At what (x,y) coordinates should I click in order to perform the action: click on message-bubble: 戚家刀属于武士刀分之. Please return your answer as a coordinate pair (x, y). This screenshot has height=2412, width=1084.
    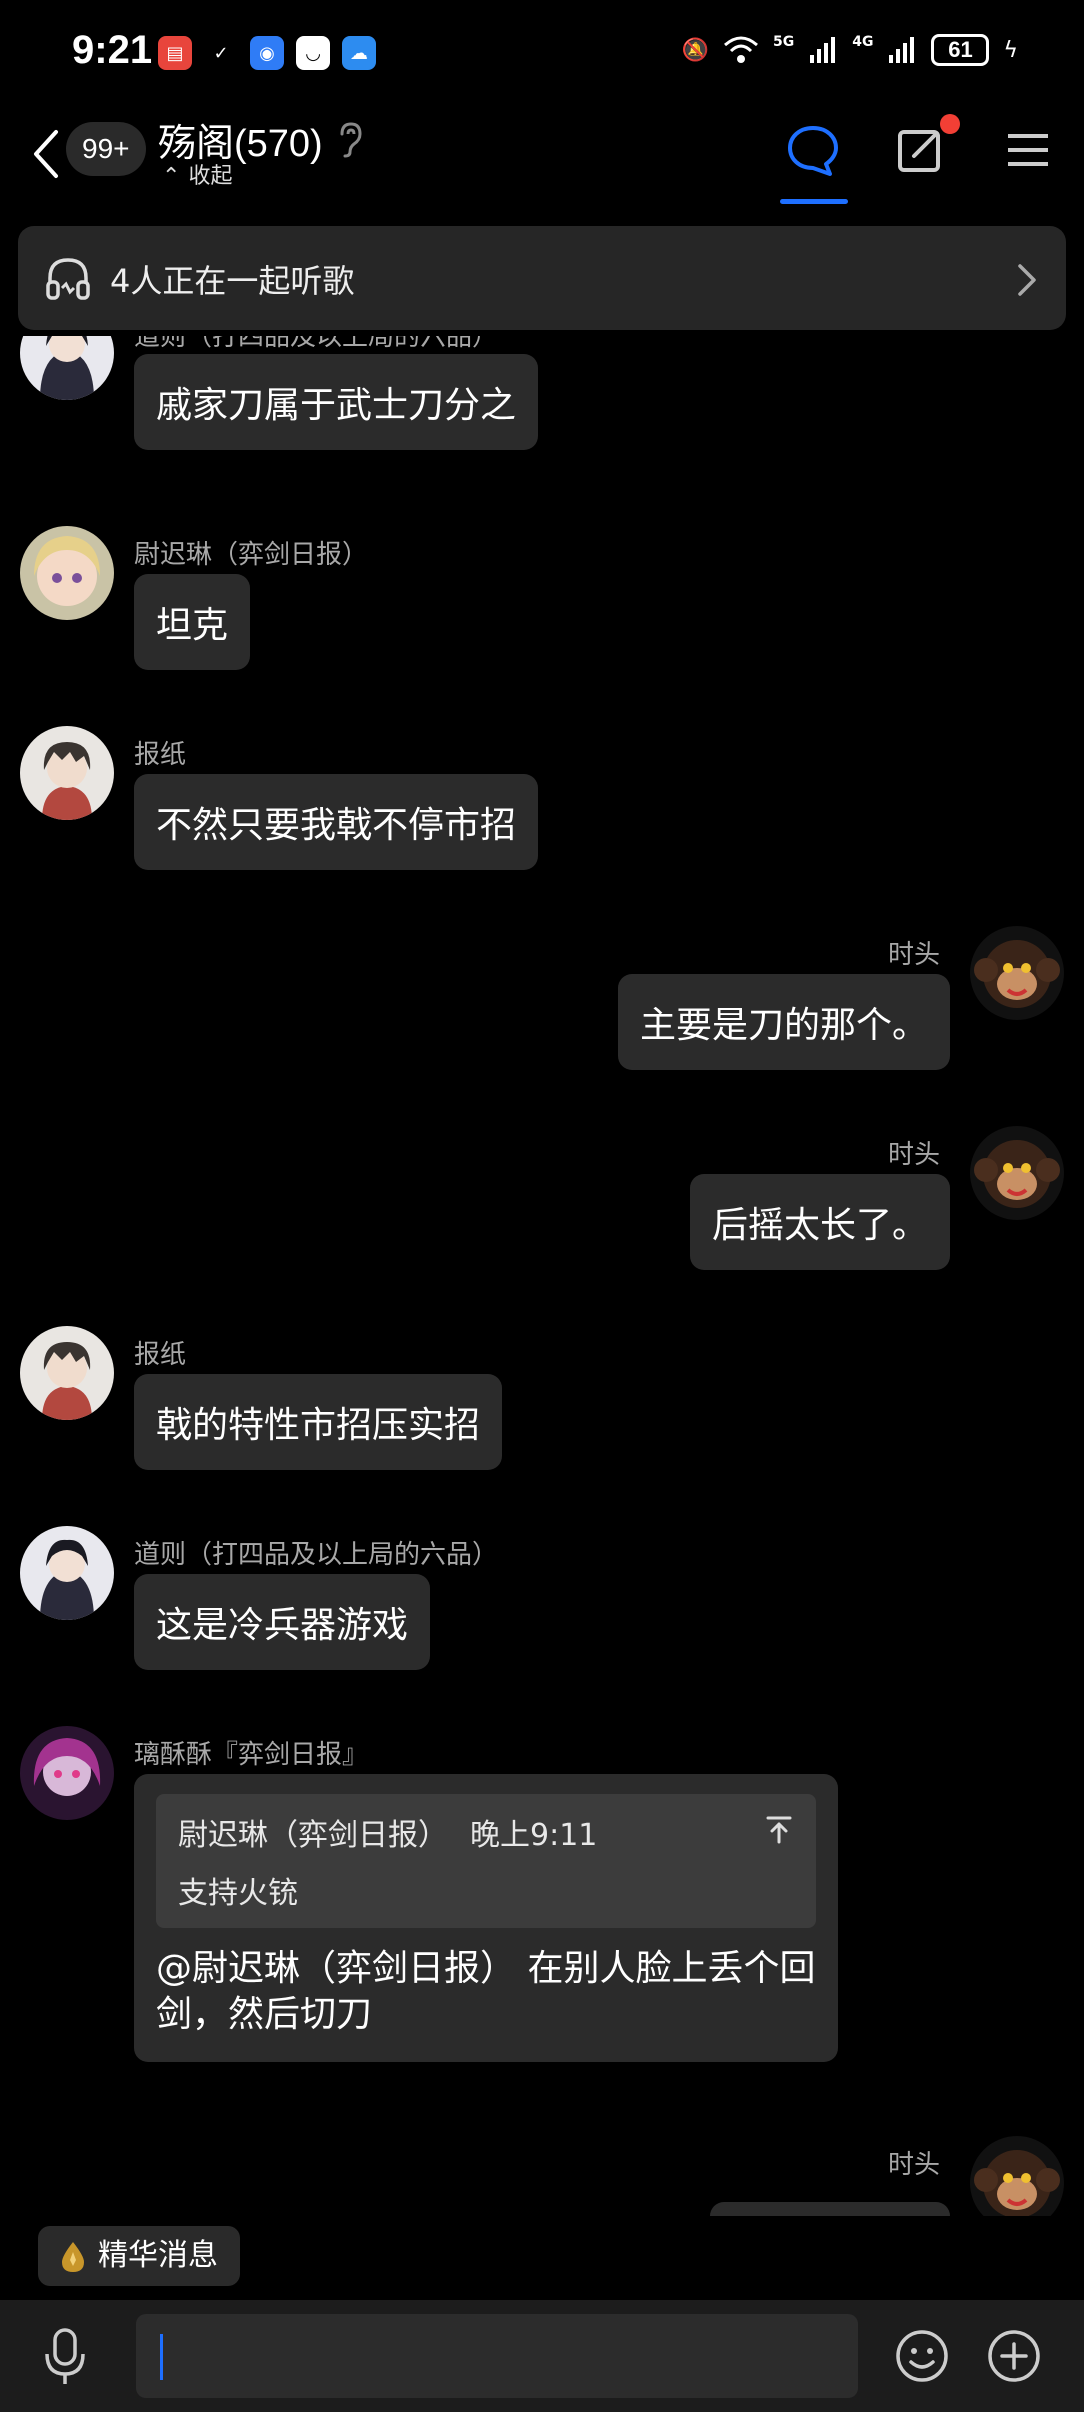
    Looking at the image, I should click on (336, 402).